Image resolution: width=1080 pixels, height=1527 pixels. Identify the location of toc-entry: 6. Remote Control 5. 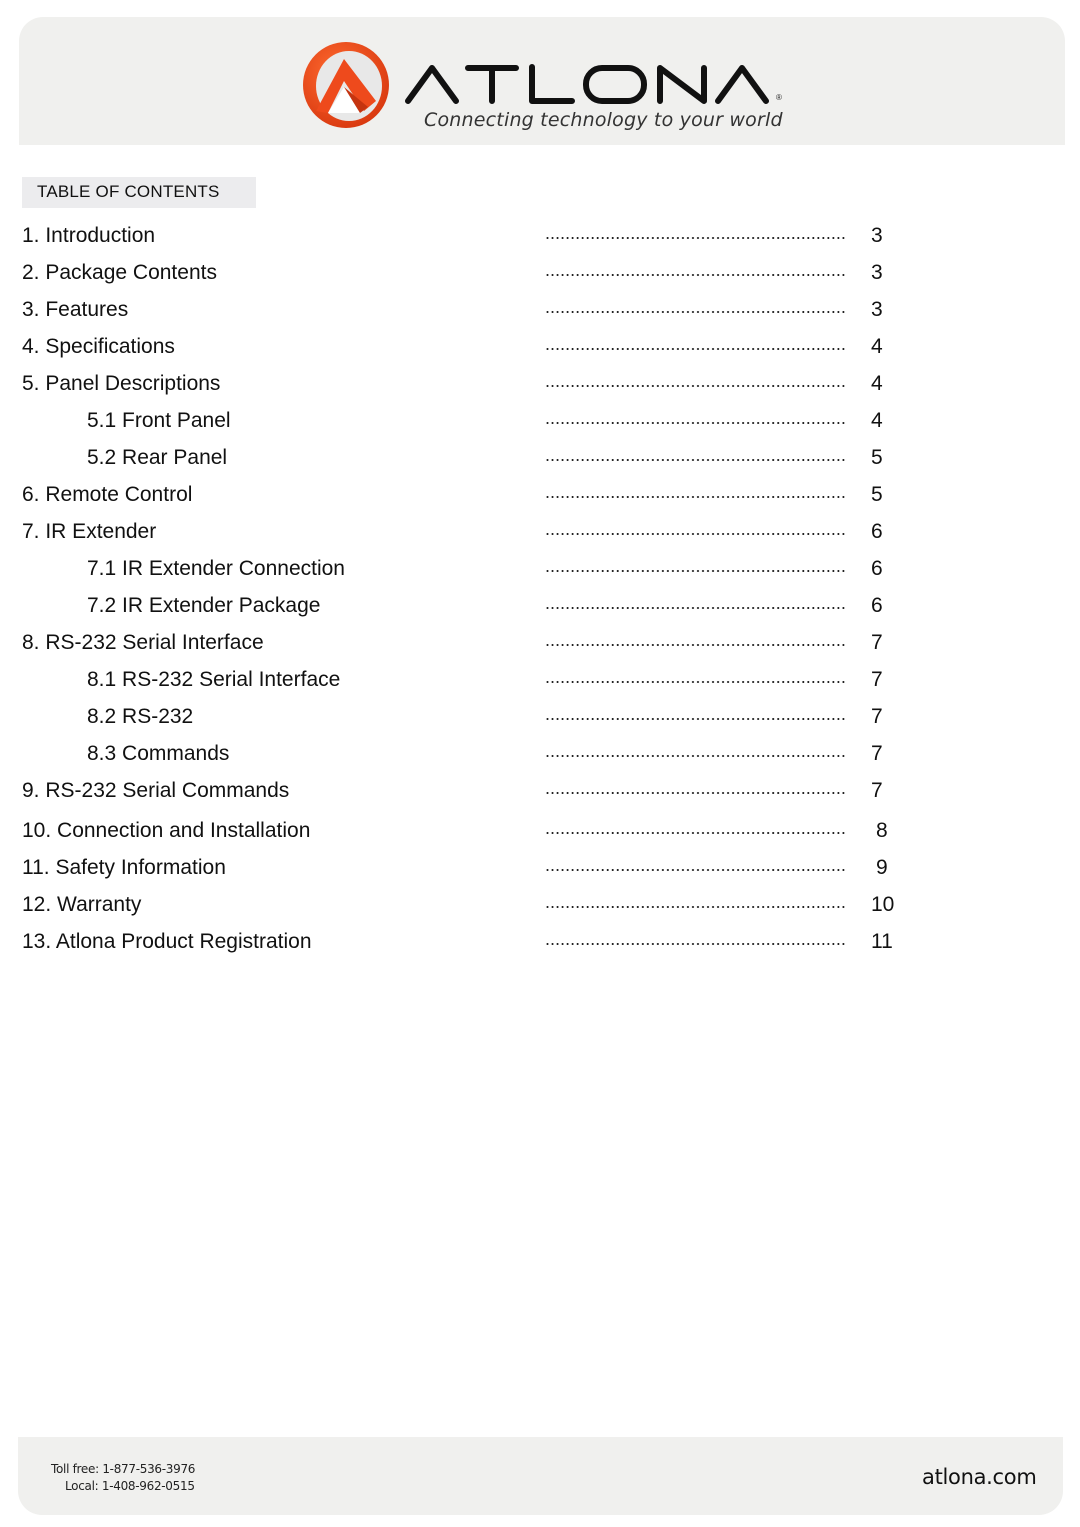
(540, 498).